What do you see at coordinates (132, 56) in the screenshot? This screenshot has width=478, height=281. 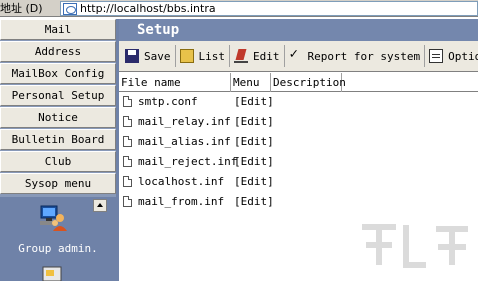 I see `save-icon` at bounding box center [132, 56].